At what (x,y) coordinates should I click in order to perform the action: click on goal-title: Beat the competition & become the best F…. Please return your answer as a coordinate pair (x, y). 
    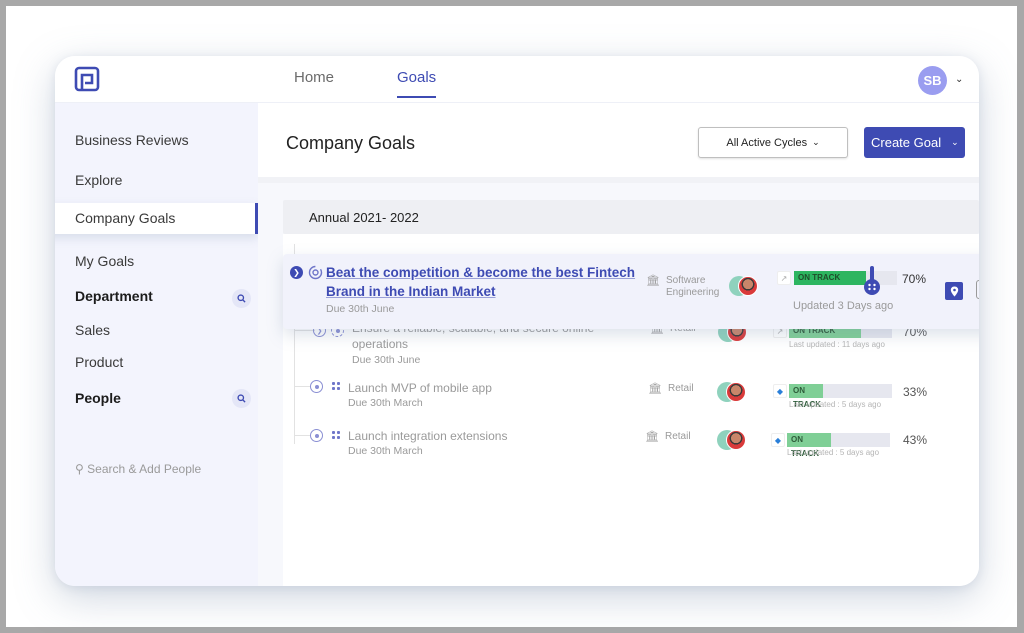
    Looking at the image, I should click on (481, 282).